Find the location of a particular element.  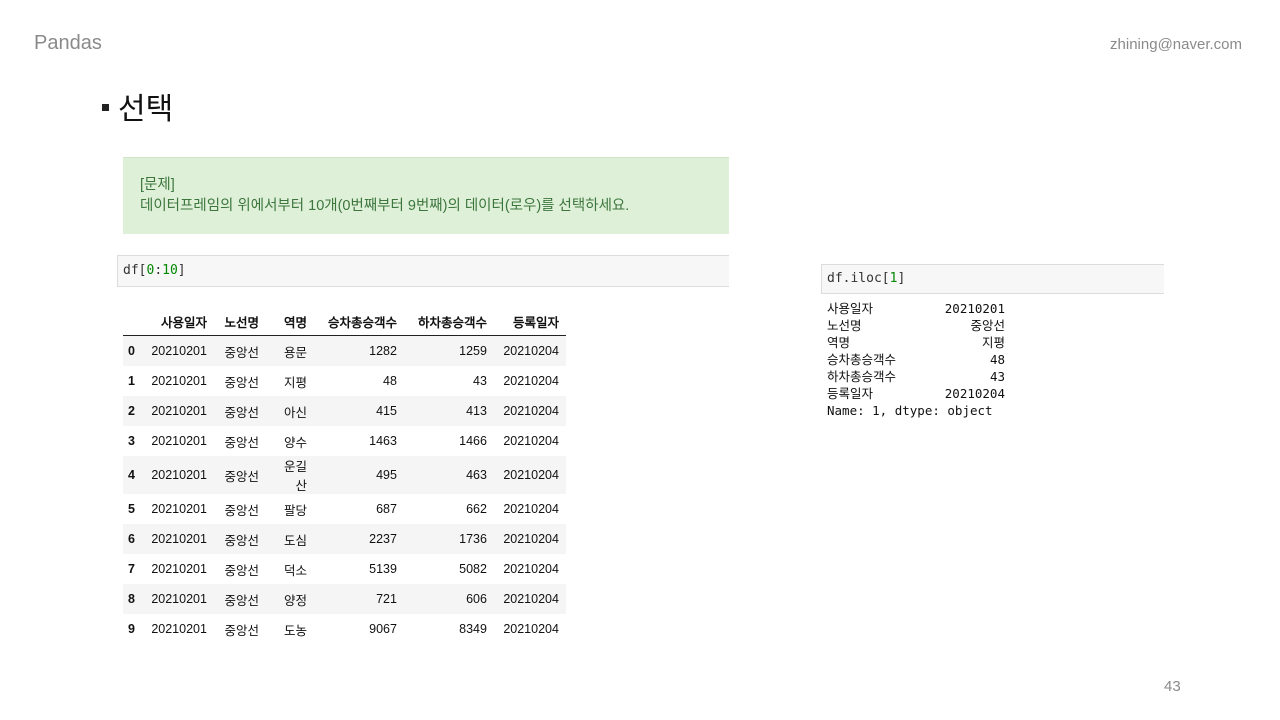

column-header: 등록일자 is located at coordinates (529, 321).